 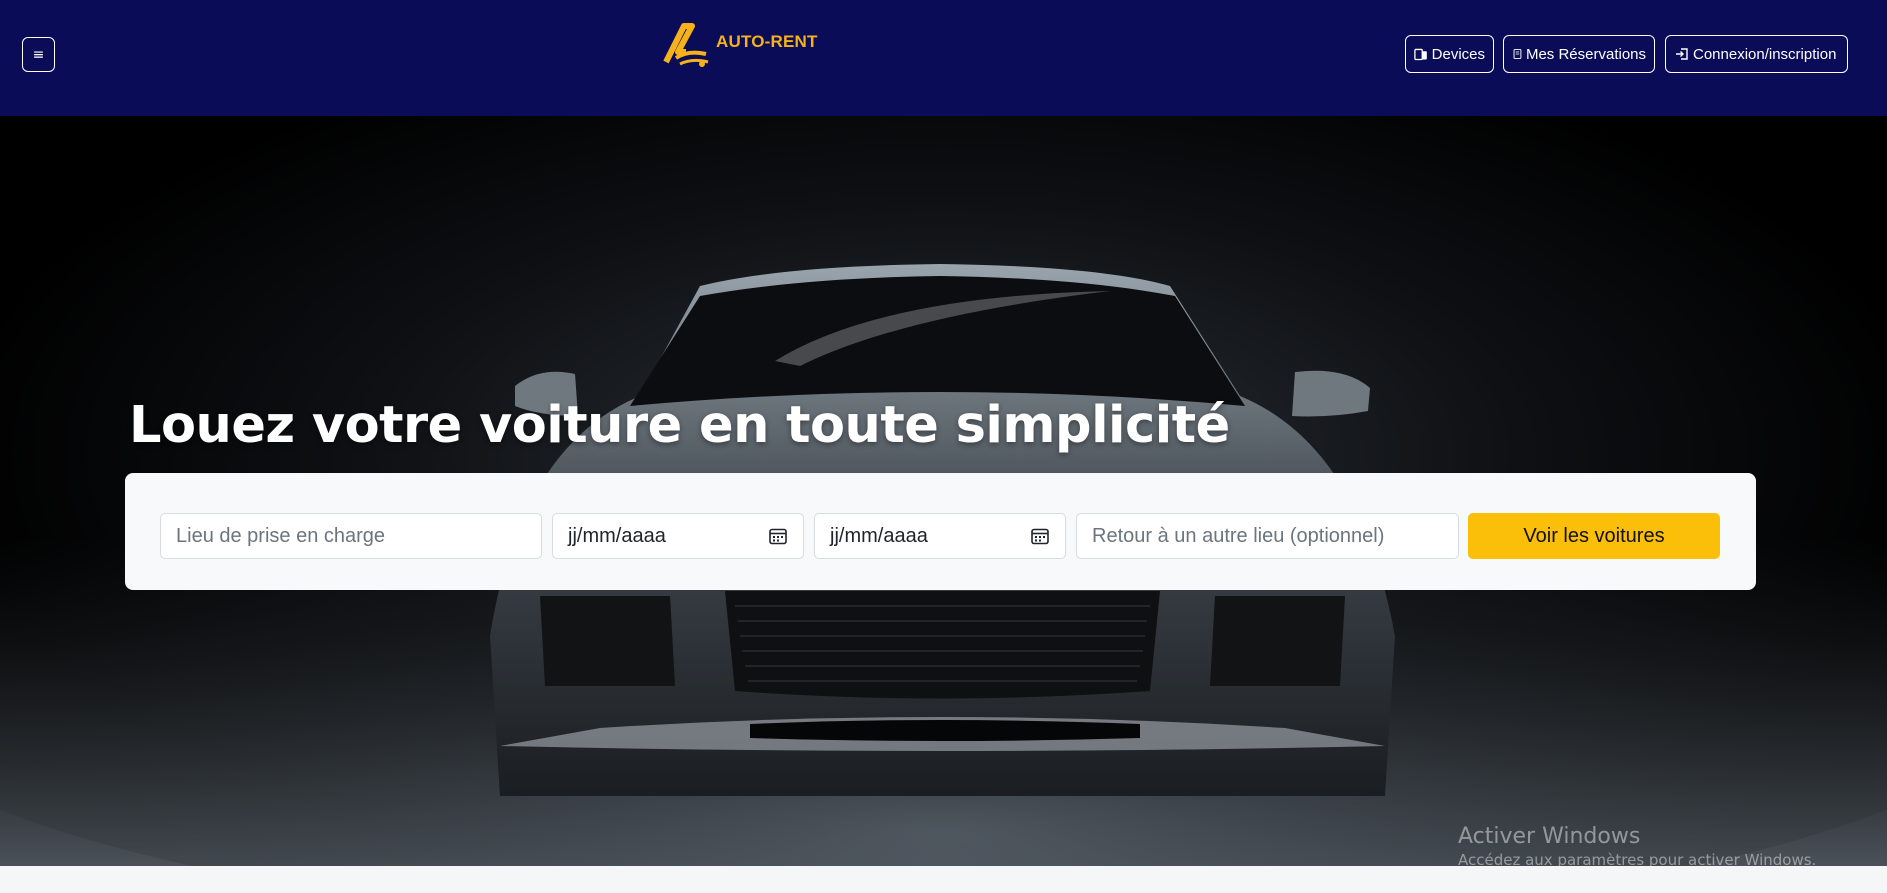 I want to click on pickup-date-input: jj/mm/aaaa, so click(x=678, y=536).